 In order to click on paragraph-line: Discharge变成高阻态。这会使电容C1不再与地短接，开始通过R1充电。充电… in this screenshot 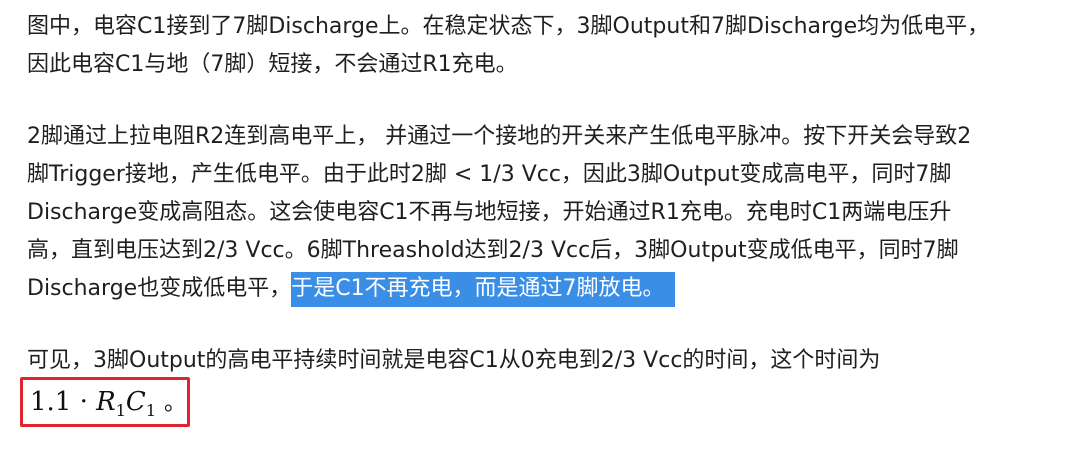, I will do `click(489, 212)`.